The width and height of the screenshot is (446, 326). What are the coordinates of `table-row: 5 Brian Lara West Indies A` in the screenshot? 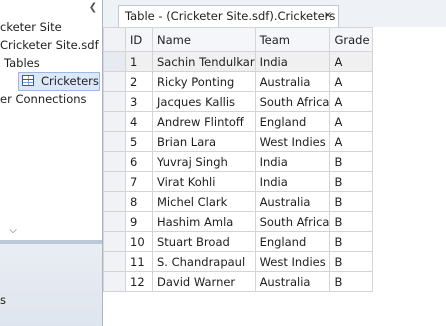 It's located at (238, 141).